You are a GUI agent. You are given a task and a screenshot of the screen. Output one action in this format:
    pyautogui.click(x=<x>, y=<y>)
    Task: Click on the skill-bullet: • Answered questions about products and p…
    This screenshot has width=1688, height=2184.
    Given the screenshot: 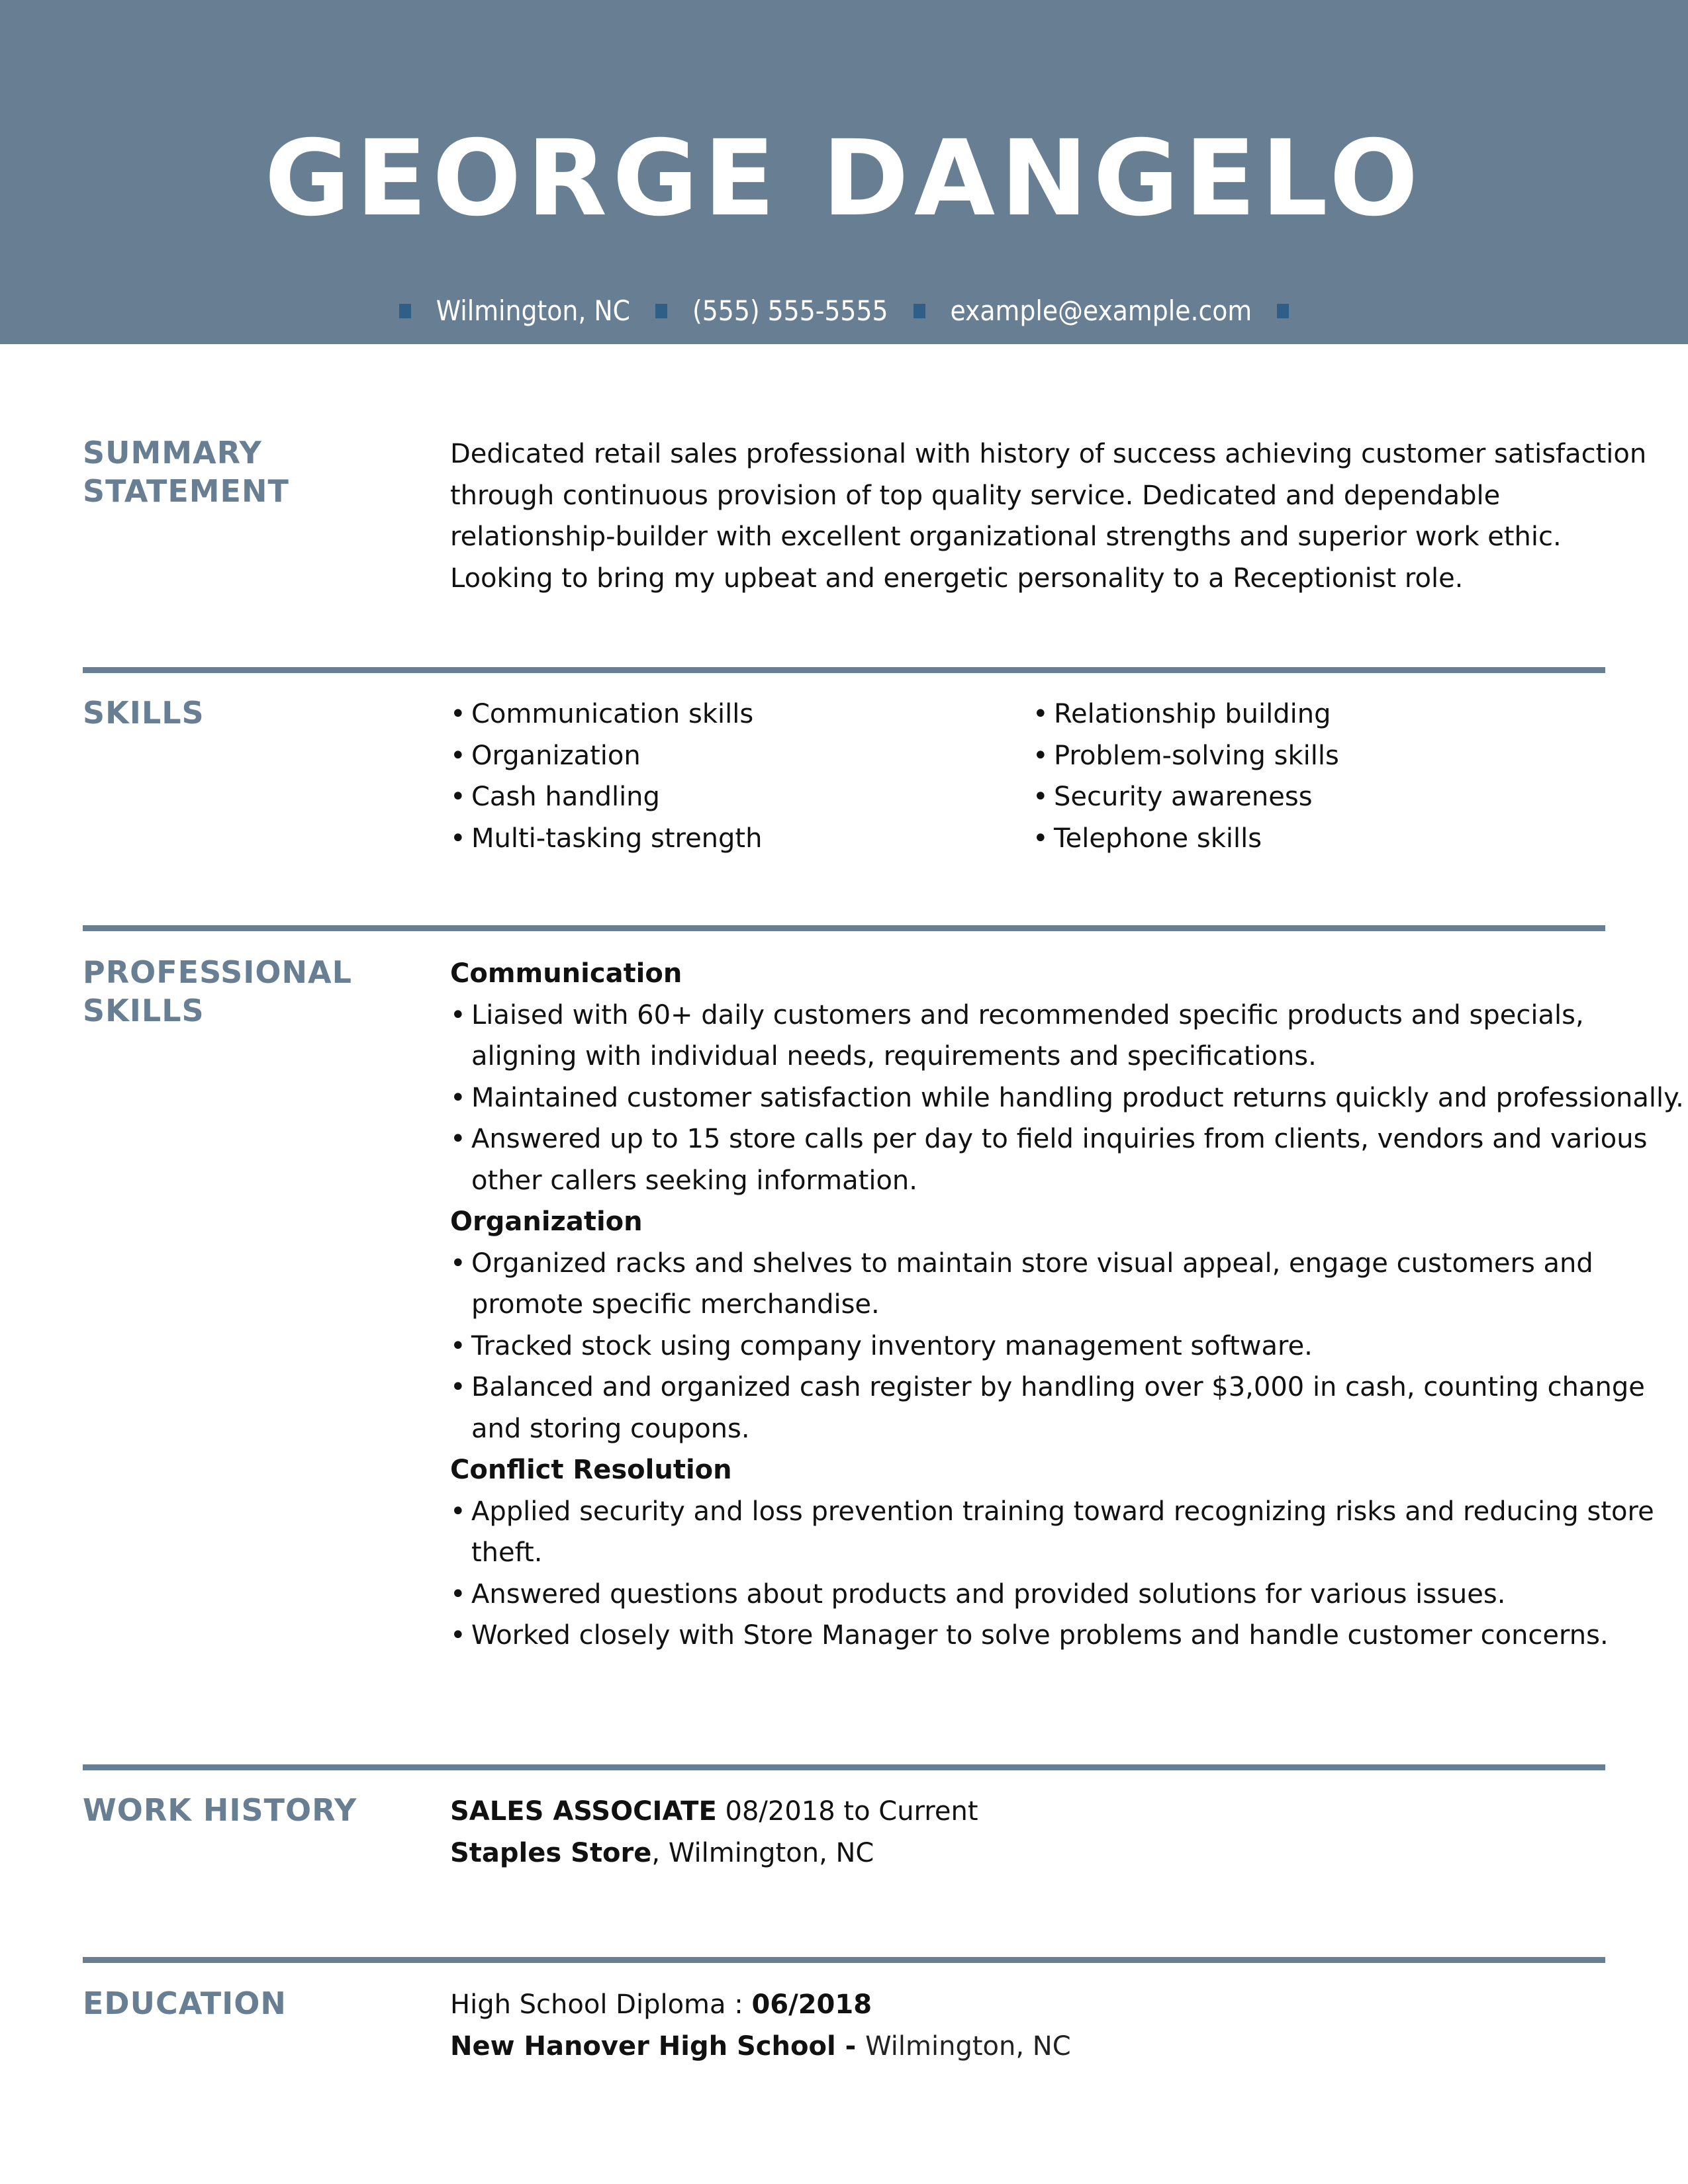 What is the action you would take?
    pyautogui.click(x=1069, y=1595)
    